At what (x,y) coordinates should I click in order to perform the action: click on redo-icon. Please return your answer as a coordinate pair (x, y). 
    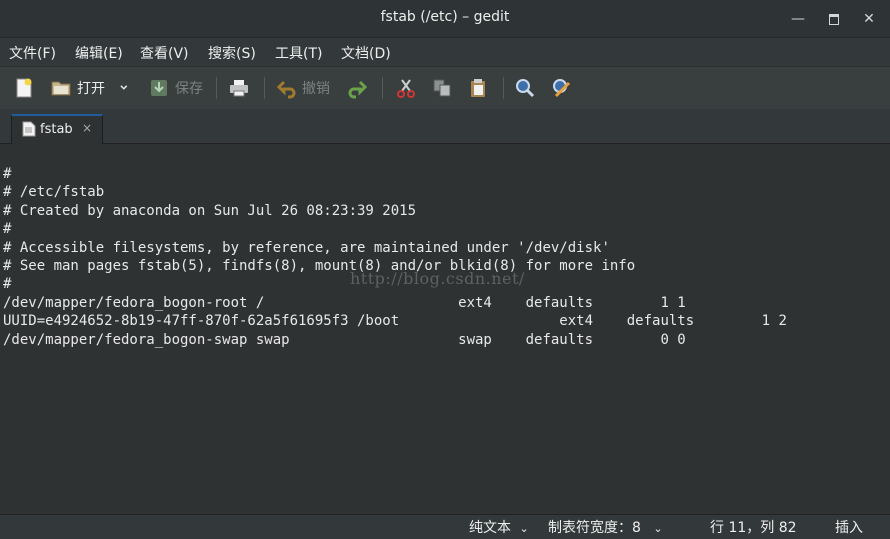
    Looking at the image, I should click on (358, 89).